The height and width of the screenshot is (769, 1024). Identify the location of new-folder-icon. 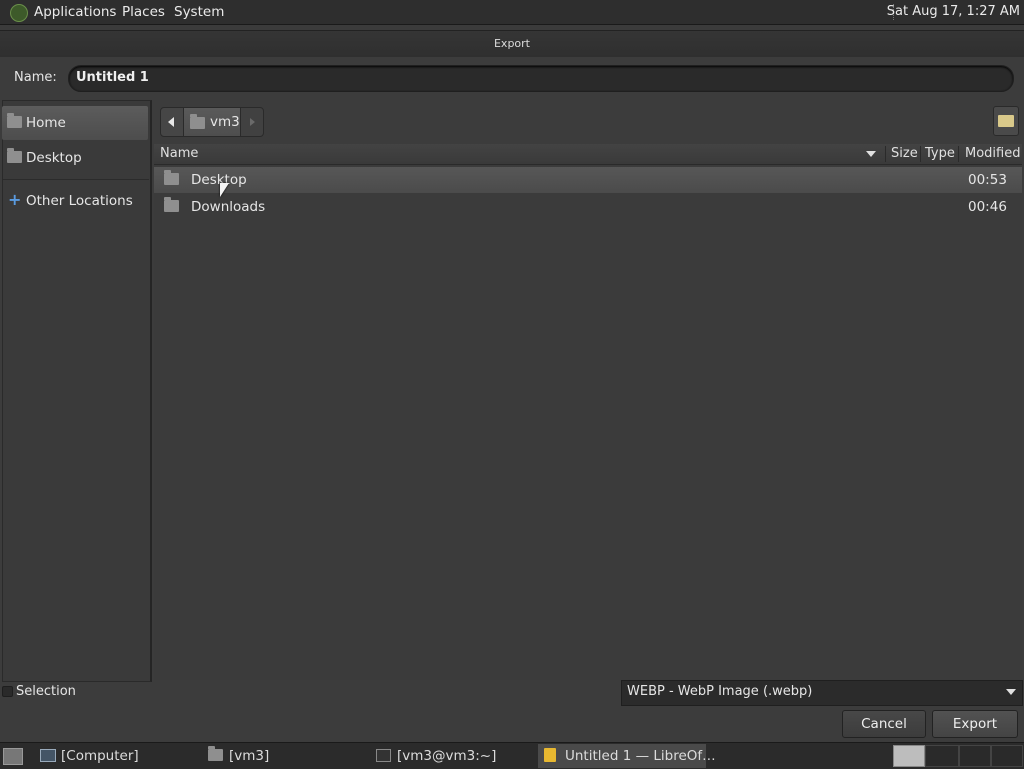
(1006, 121).